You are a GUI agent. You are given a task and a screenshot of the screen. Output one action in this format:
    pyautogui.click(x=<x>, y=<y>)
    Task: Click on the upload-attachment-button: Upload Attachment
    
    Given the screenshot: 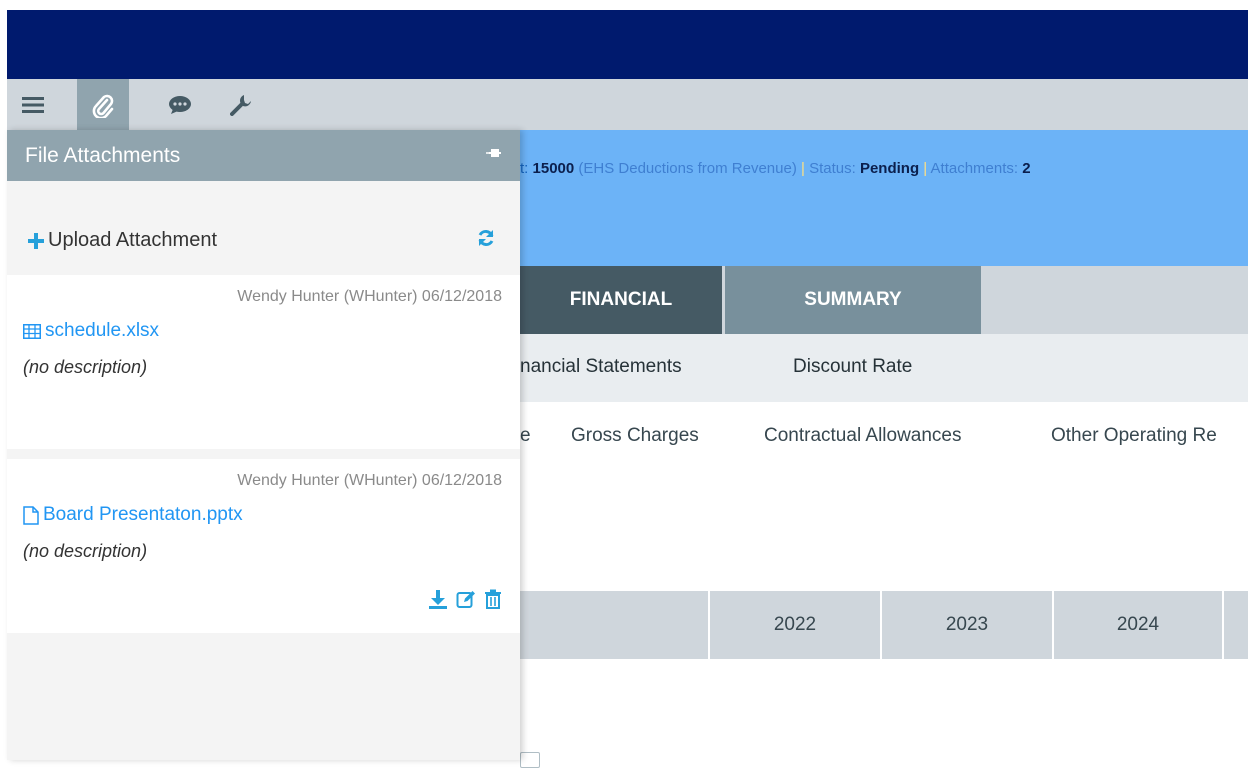 What is the action you would take?
    pyautogui.click(x=122, y=240)
    